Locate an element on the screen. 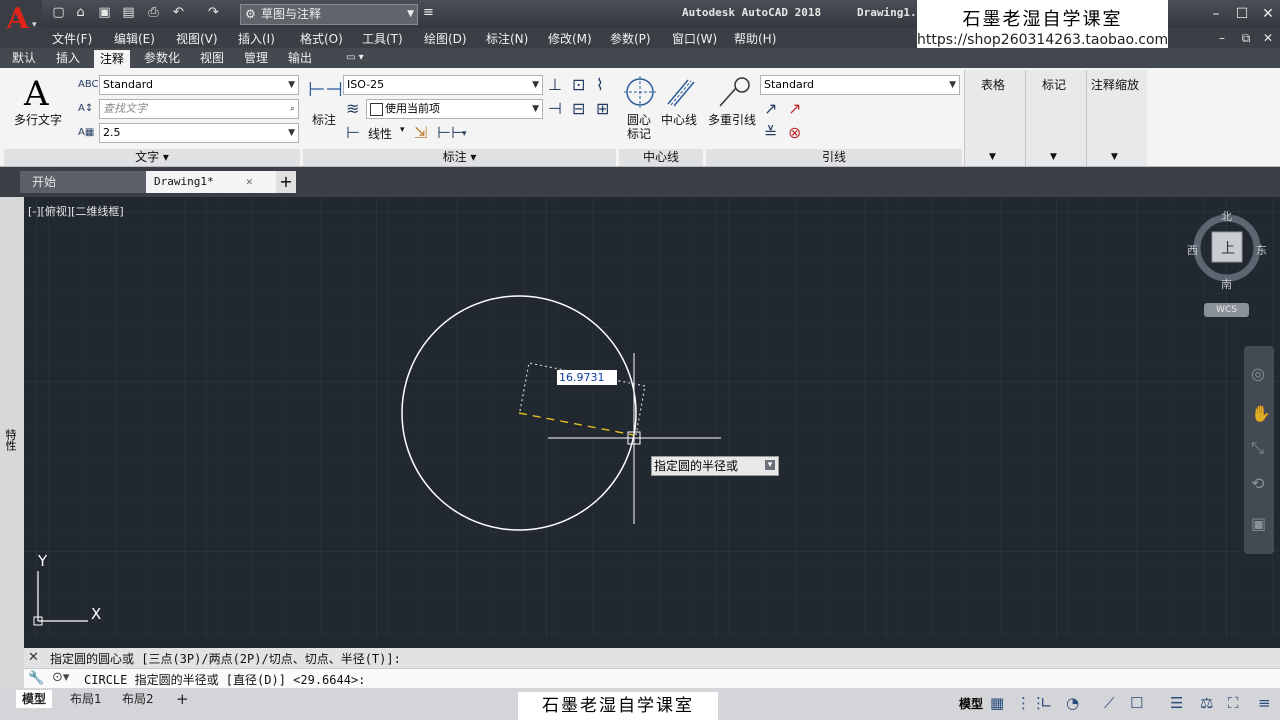 The image size is (1280, 720). dim-update-icon: ⊣ is located at coordinates (555, 109).